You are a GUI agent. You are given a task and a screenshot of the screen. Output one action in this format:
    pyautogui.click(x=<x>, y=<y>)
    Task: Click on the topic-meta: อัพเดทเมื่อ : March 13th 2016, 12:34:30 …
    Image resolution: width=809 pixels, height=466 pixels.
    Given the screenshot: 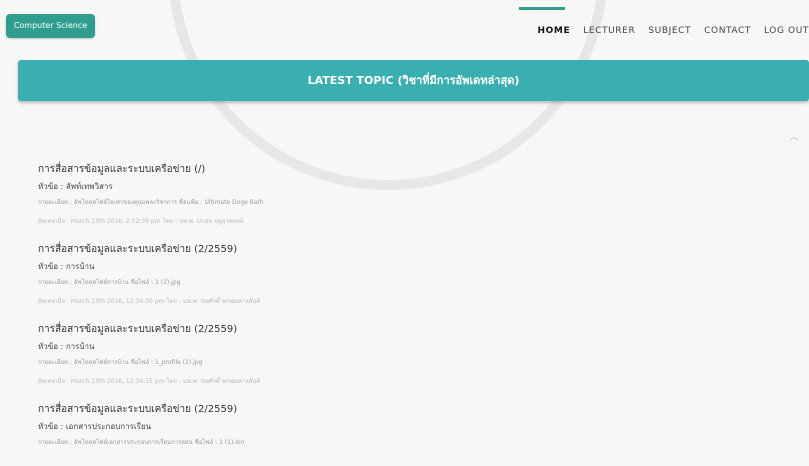 What is the action you would take?
    pyautogui.click(x=149, y=301)
    